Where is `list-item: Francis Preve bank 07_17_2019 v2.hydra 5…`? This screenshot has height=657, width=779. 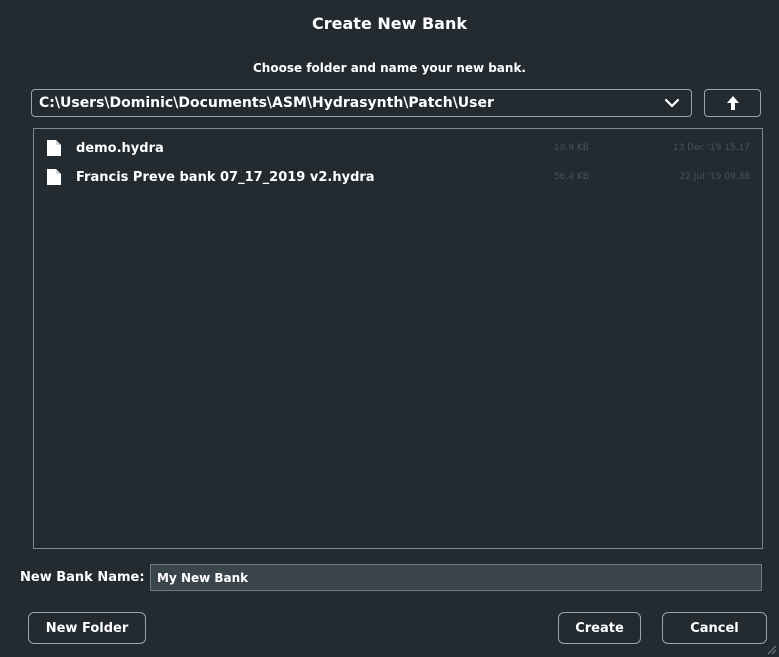
list-item: Francis Preve bank 07_17_2019 v2.hydra 5… is located at coordinates (398, 177).